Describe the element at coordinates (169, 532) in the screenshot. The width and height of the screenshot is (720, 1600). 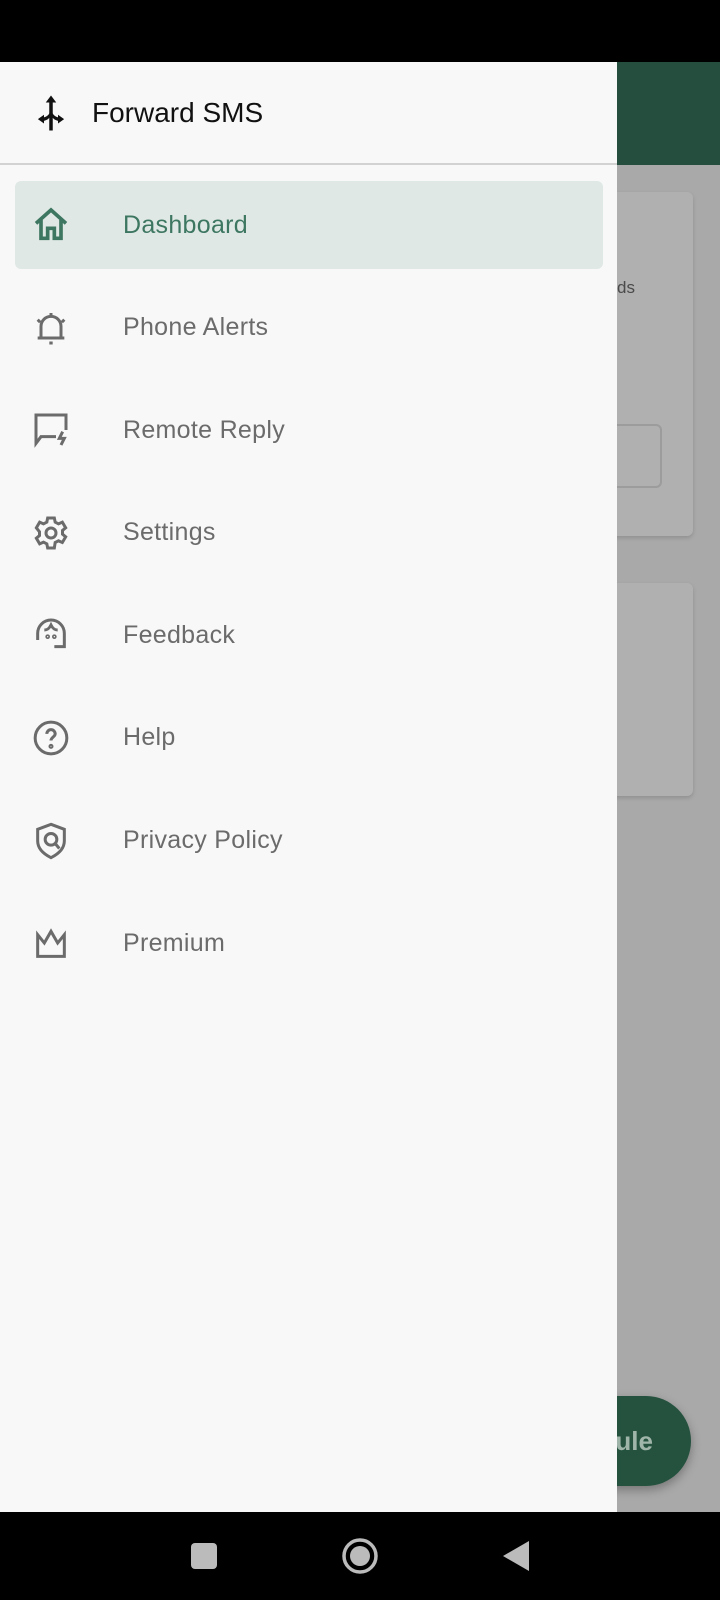
I see `drawer-item-label: Settings` at that location.